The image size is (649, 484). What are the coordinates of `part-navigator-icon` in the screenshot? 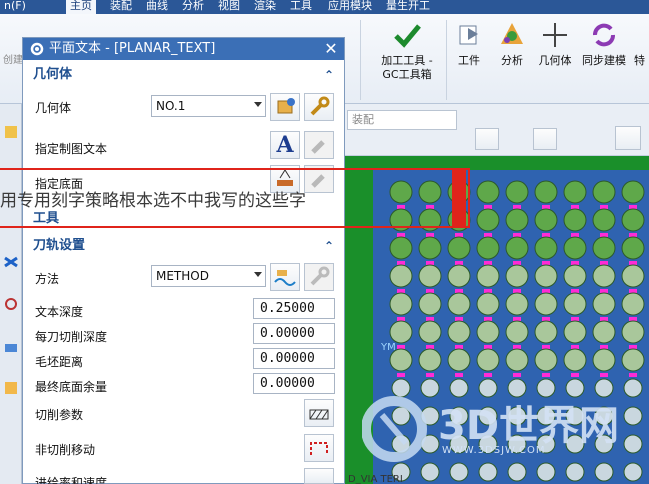 It's located at (11, 132).